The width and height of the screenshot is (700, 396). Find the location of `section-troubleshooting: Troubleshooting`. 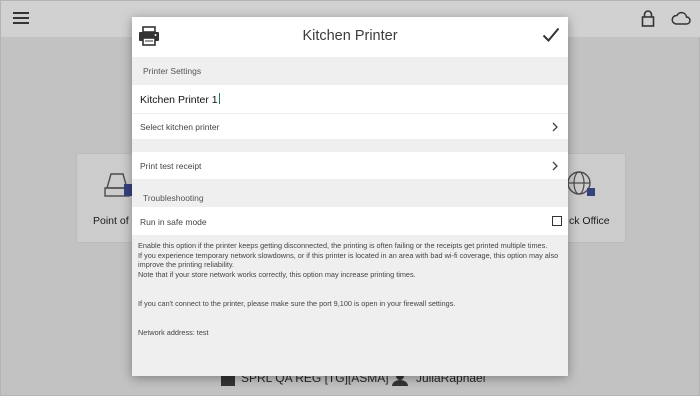

section-troubleshooting: Troubleshooting is located at coordinates (173, 198).